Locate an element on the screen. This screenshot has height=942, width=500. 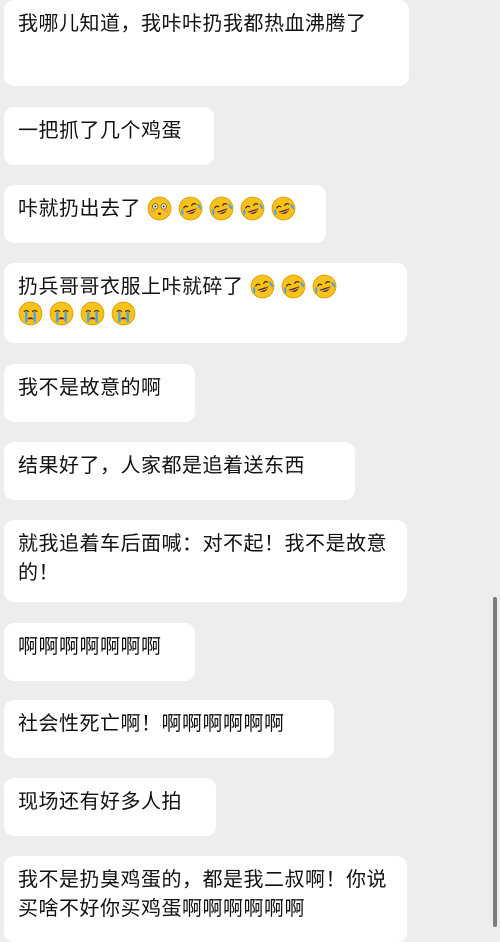
message-bubble: 我不是故意的啊 is located at coordinates (99, 393).